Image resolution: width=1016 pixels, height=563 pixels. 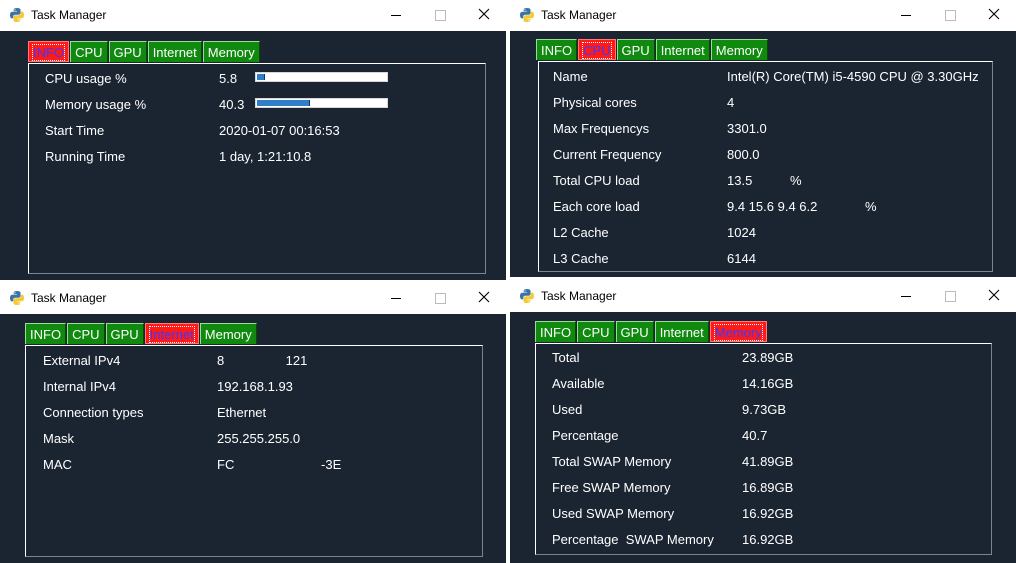 I want to click on field-value: Intel(R) Core(TM) i5-4590 CPU @ 3.30GHz, so click(x=853, y=76).